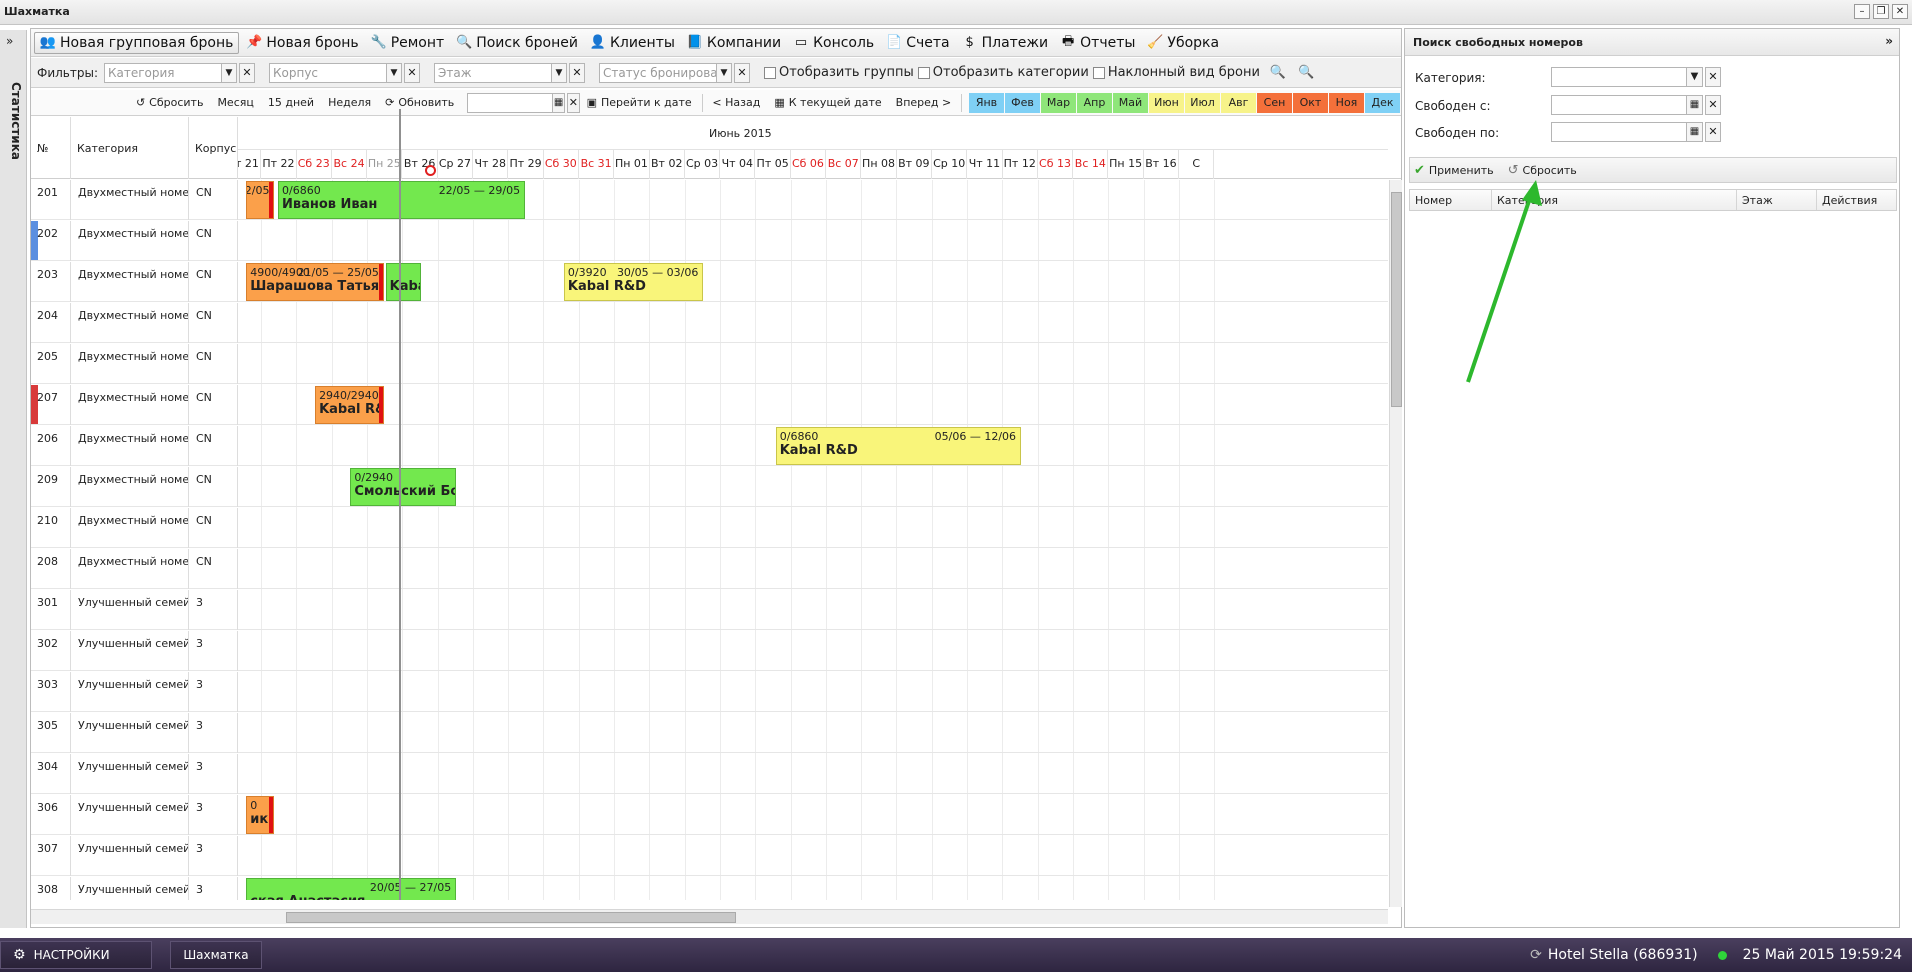  Describe the element at coordinates (1003, 72) in the screenshot. I see `show-categories-checkbox: Отобразить категории` at that location.